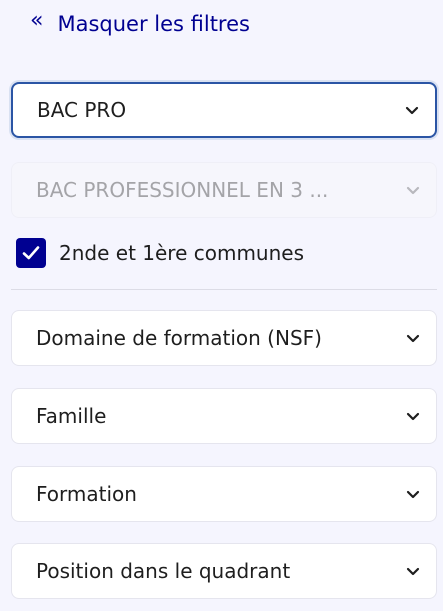 This screenshot has height=611, width=443. Describe the element at coordinates (182, 253) in the screenshot. I see `seconde-commune-label: 2nde et 1ère communes` at that location.